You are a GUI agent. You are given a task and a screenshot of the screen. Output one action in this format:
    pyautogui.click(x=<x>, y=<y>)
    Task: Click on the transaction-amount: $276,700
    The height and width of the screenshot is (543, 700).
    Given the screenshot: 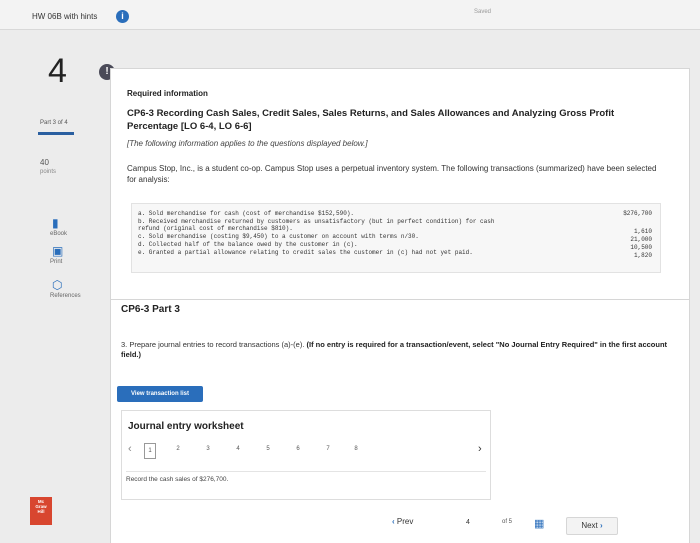 What is the action you would take?
    pyautogui.click(x=637, y=213)
    